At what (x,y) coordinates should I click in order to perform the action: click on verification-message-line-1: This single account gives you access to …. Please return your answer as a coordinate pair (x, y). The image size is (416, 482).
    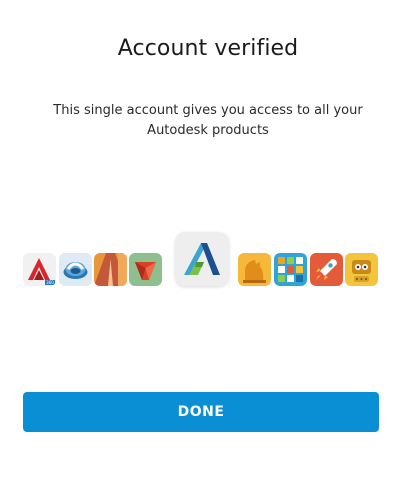
    Looking at the image, I should click on (208, 110).